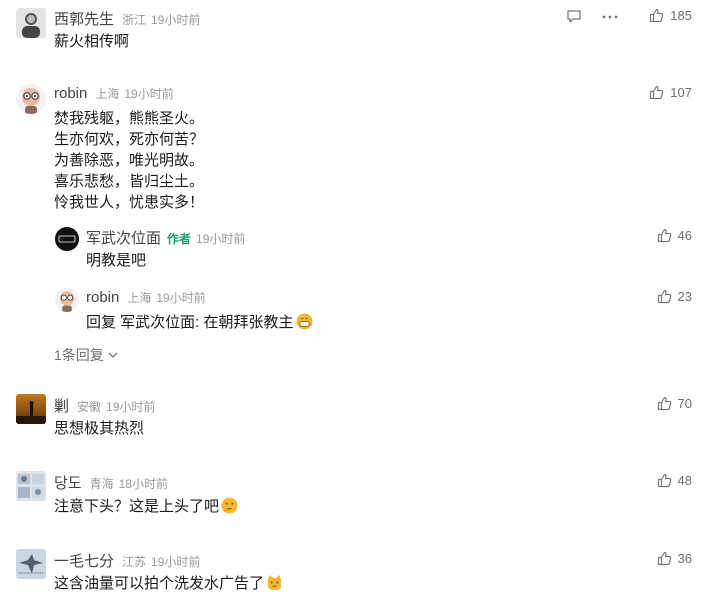  What do you see at coordinates (190, 322) in the screenshot?
I see `reply-text-content: 回复 军武次位面: 在朝拜张教主` at bounding box center [190, 322].